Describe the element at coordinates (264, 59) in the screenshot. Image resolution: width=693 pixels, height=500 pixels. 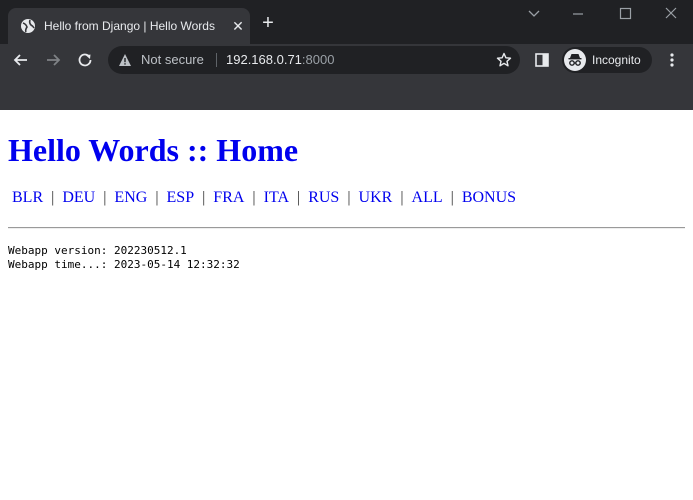
I see `url-host: 192.168.0.71` at that location.